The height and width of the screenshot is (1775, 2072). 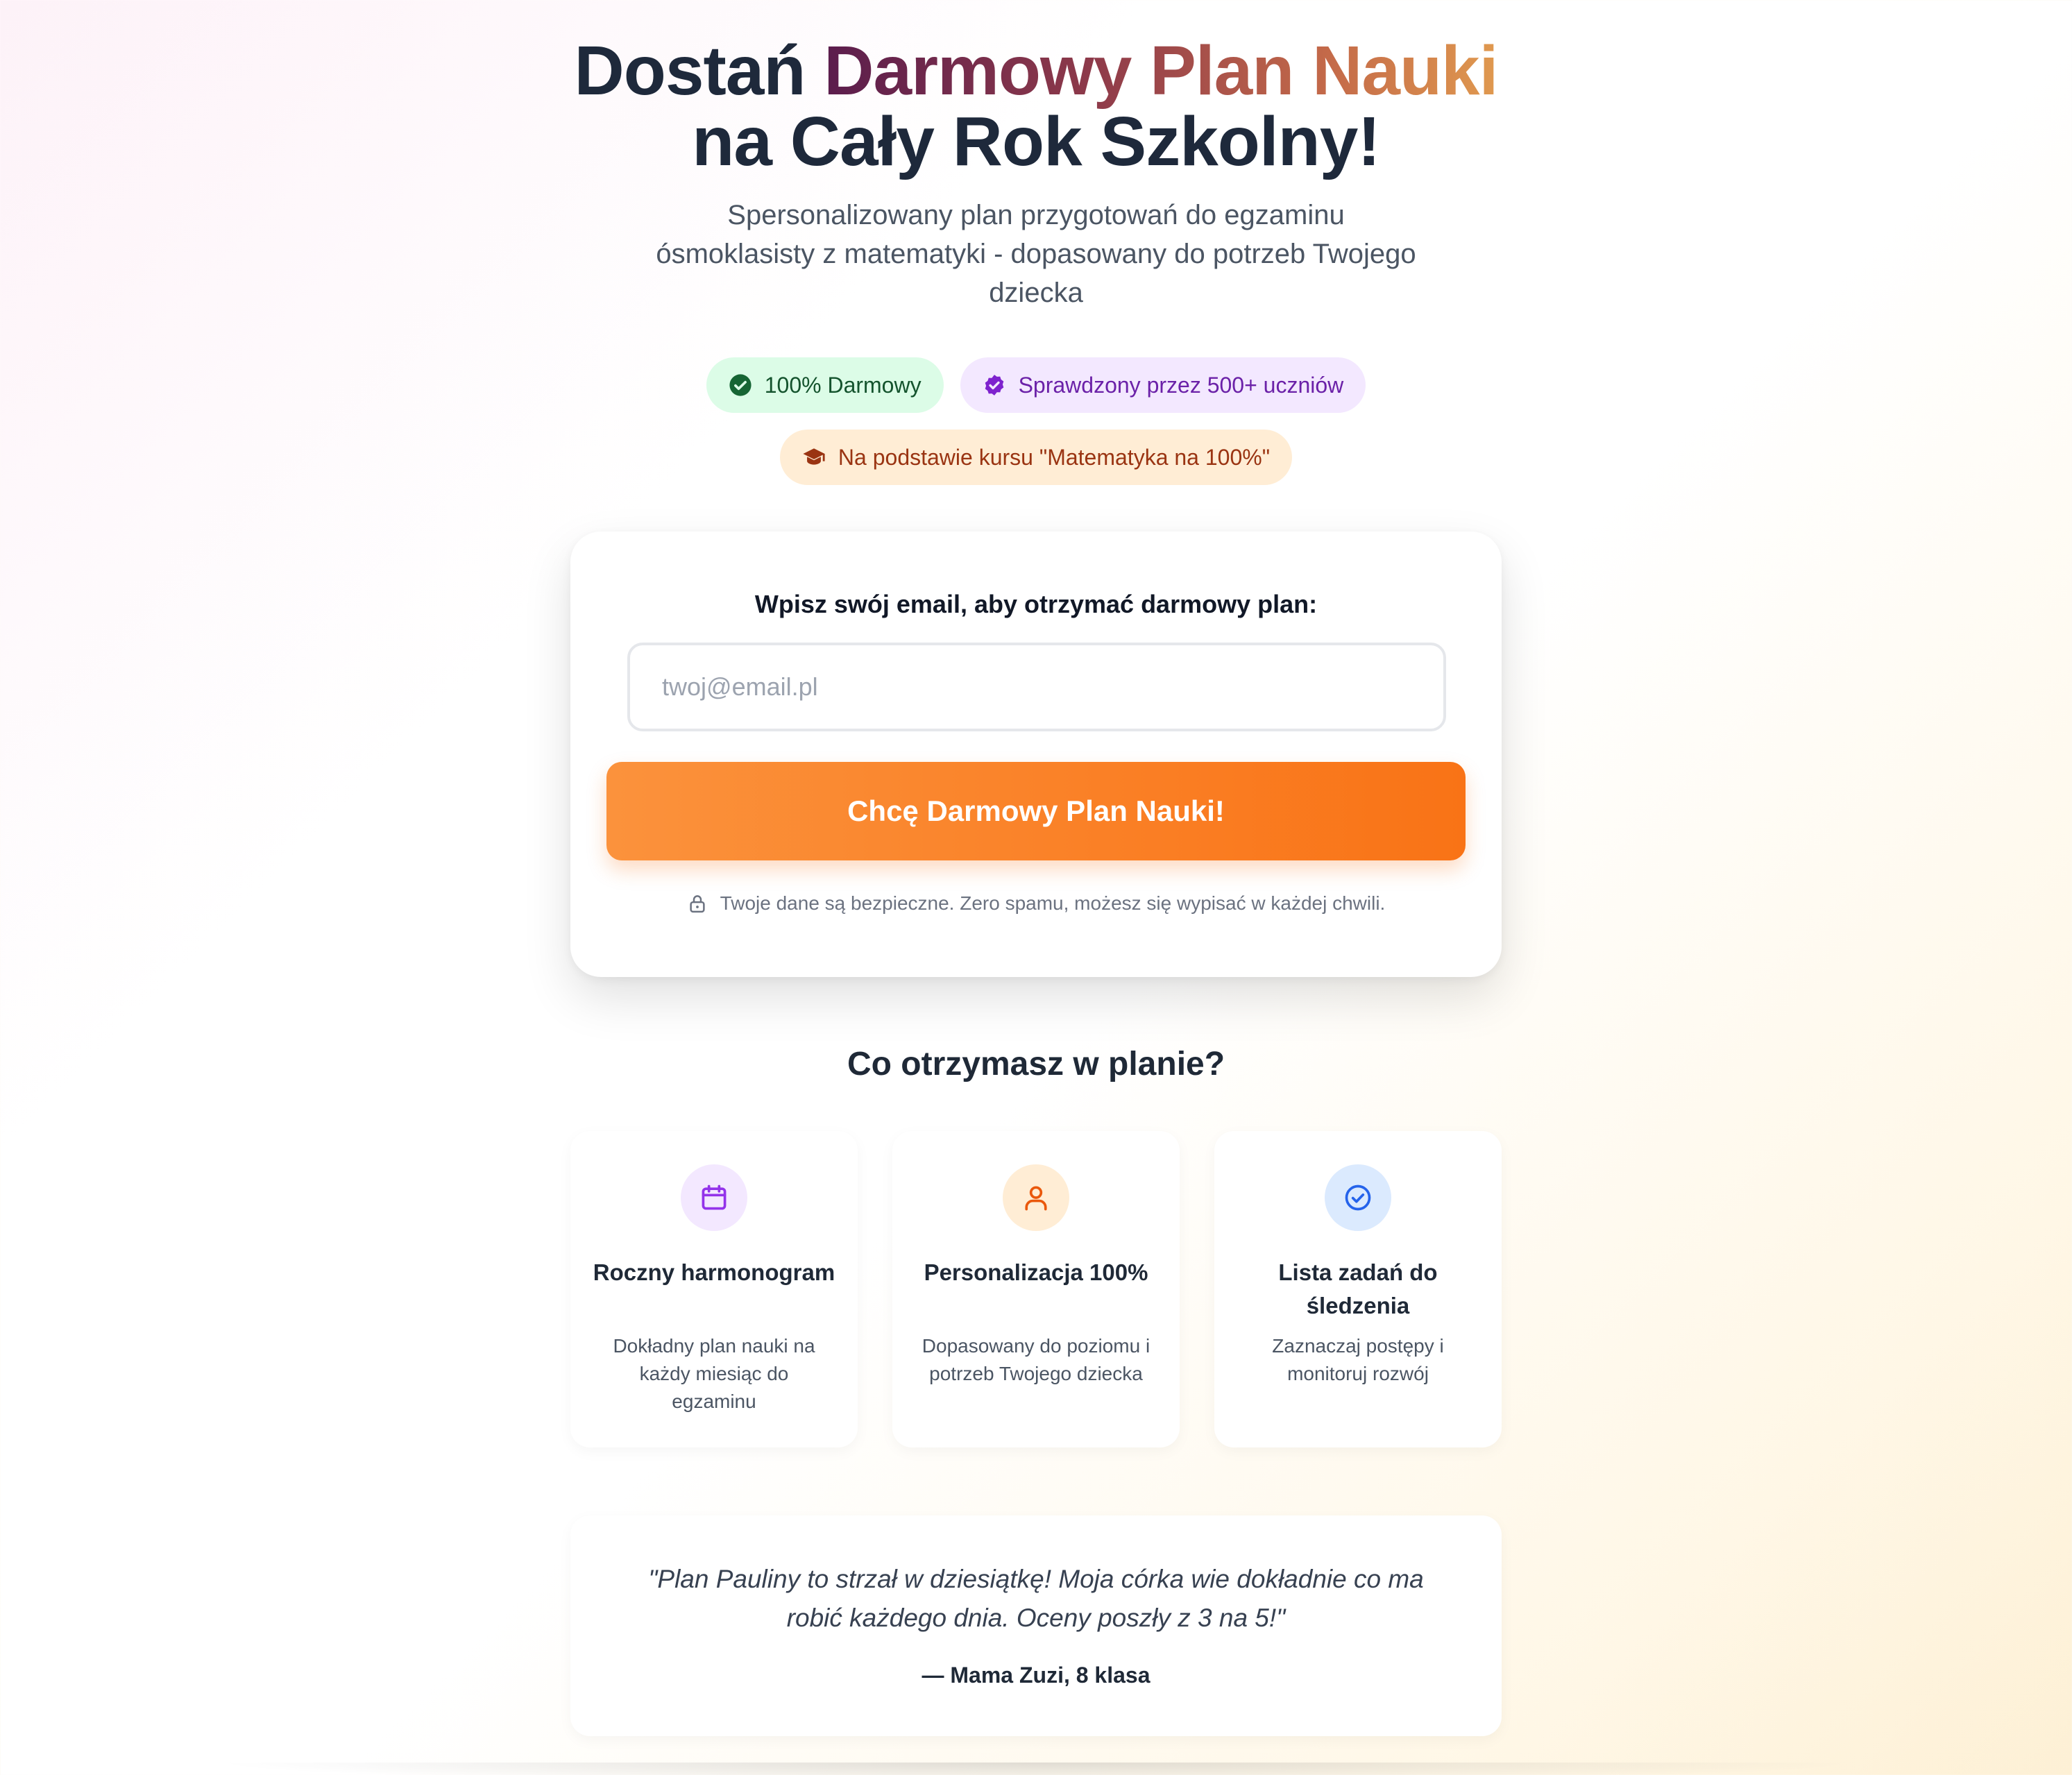 I want to click on feature-title: Lista zadań do śledzenia, so click(x=1358, y=1288).